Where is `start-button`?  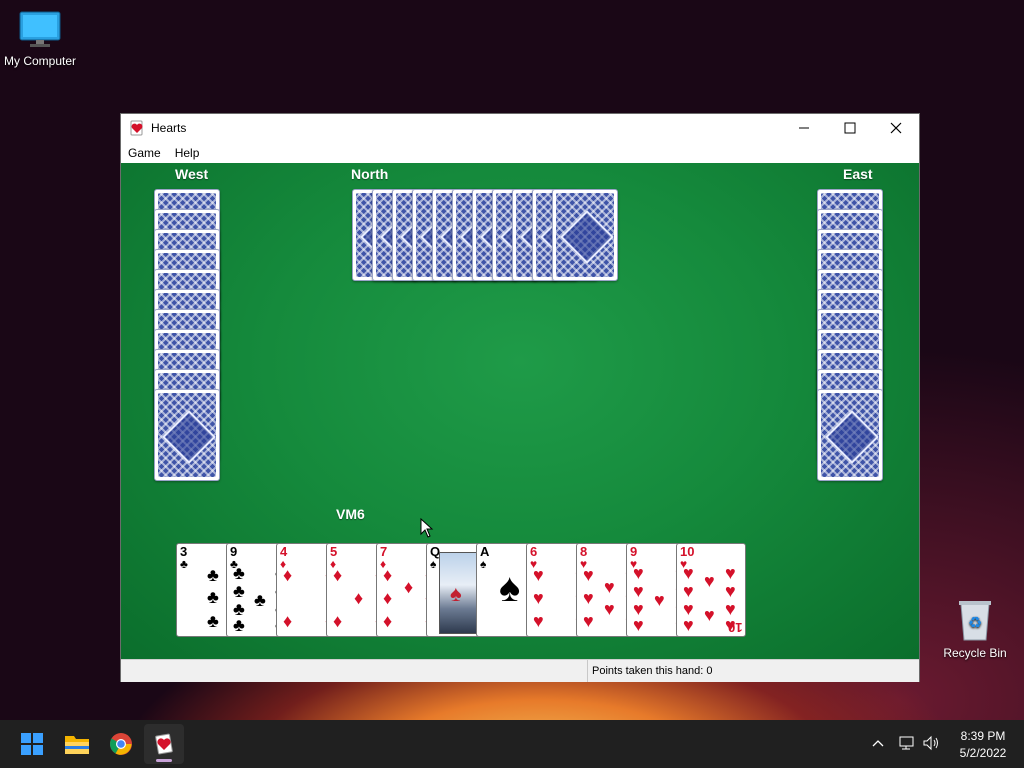
start-button is located at coordinates (32, 744).